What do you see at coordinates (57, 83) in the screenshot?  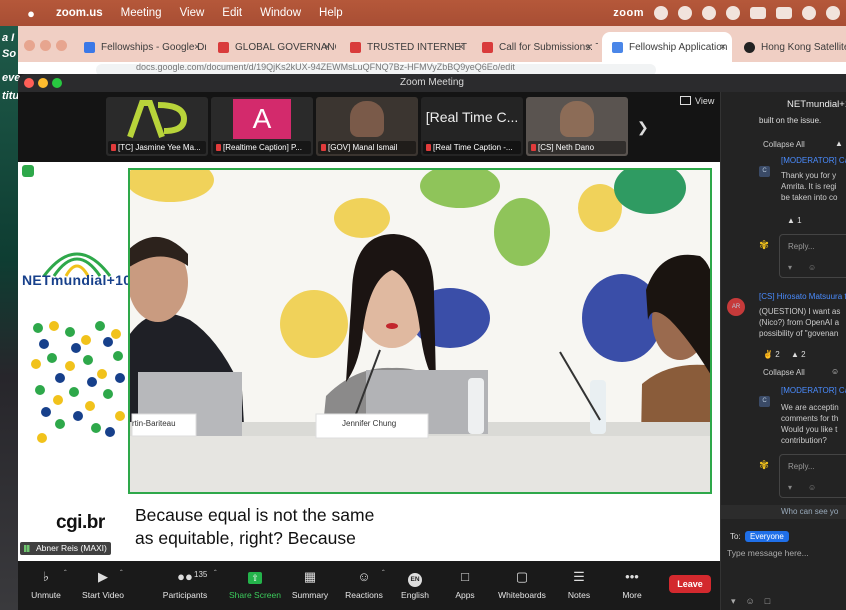 I see `fullscreen-window-icon` at bounding box center [57, 83].